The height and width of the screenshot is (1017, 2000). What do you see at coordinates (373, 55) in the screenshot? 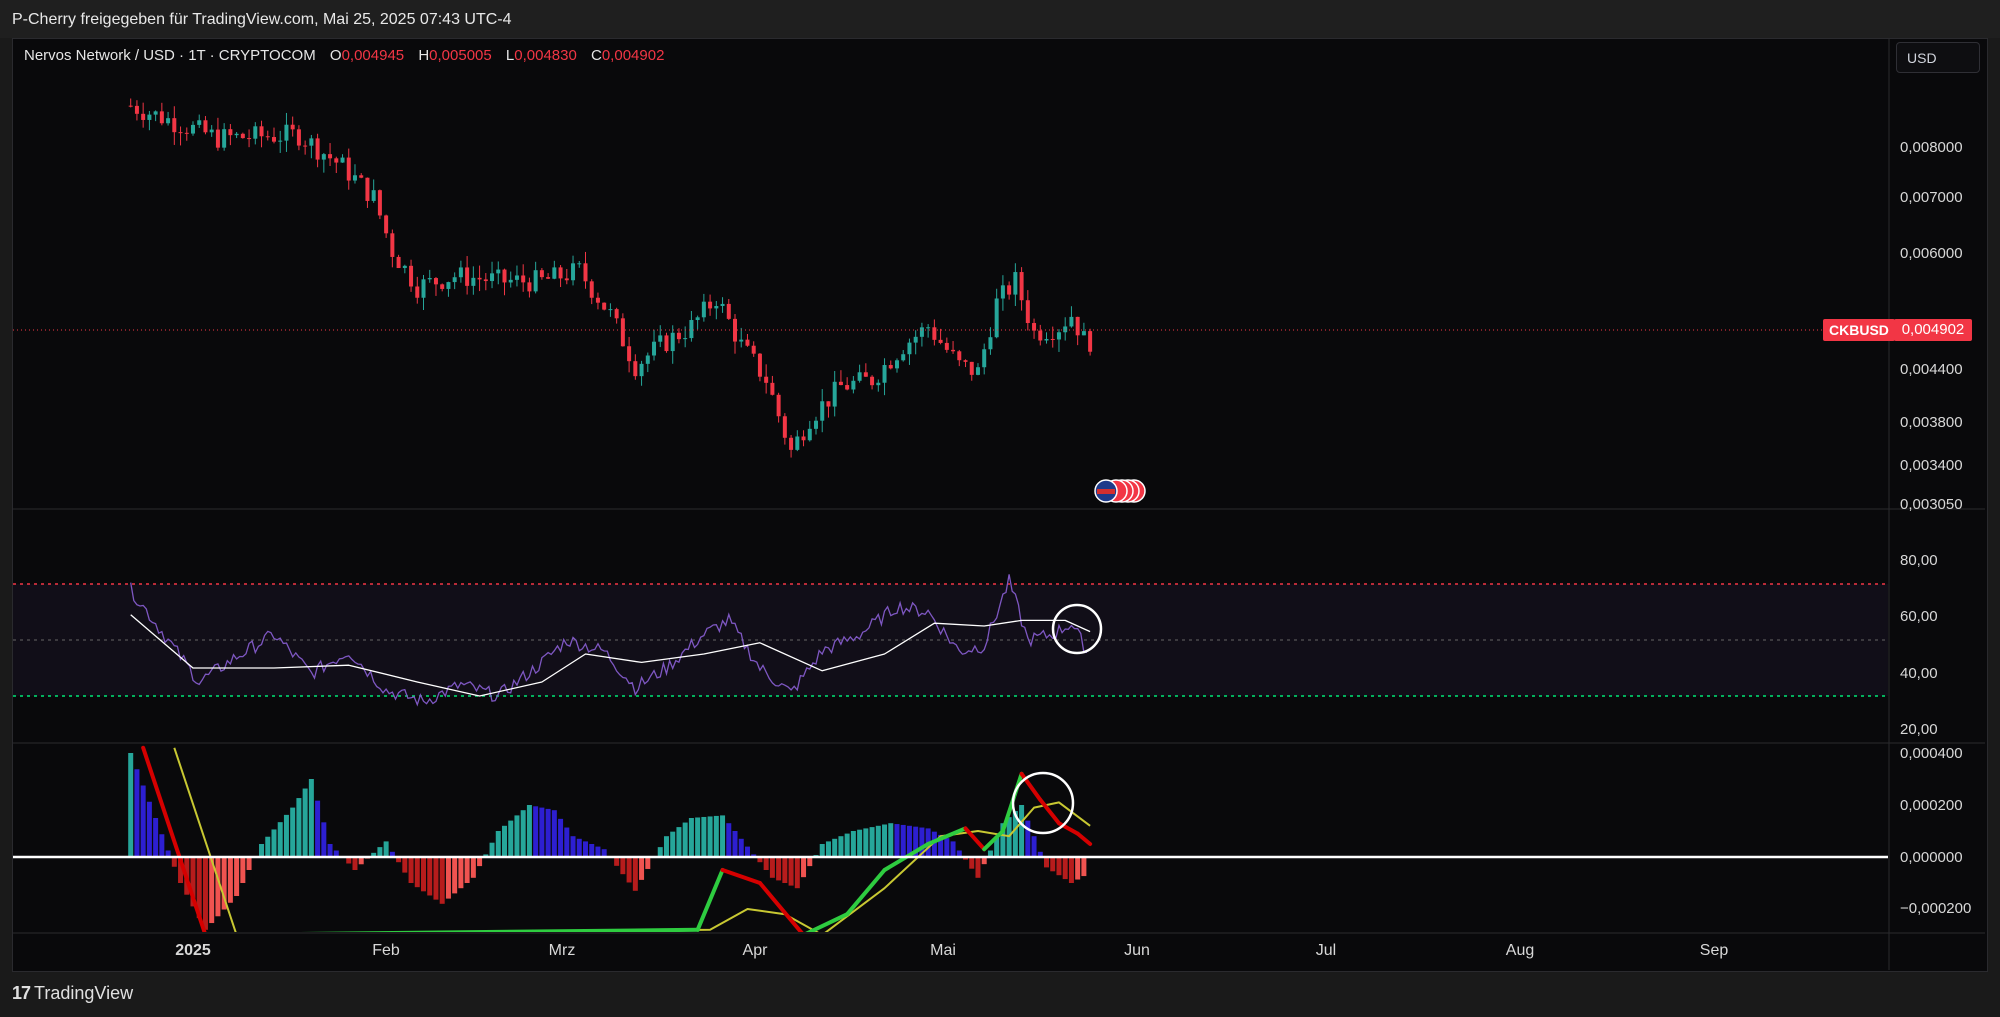
I see `open-value: 0,004945` at bounding box center [373, 55].